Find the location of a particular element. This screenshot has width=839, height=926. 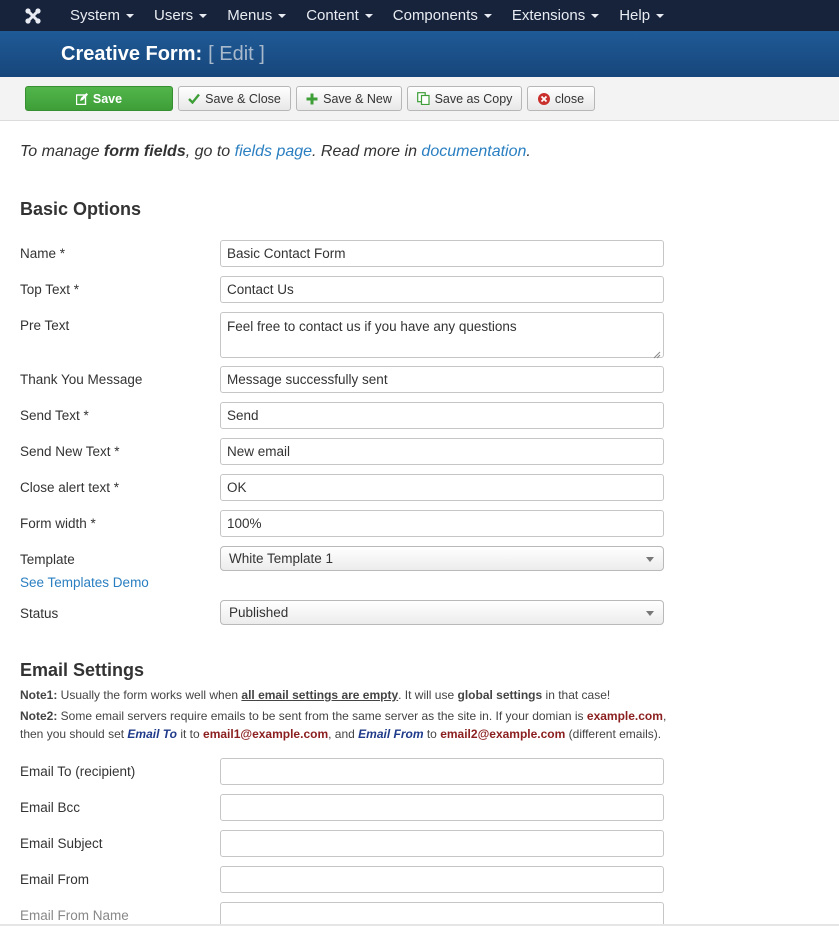

resize-grip-icon is located at coordinates (657, 353).